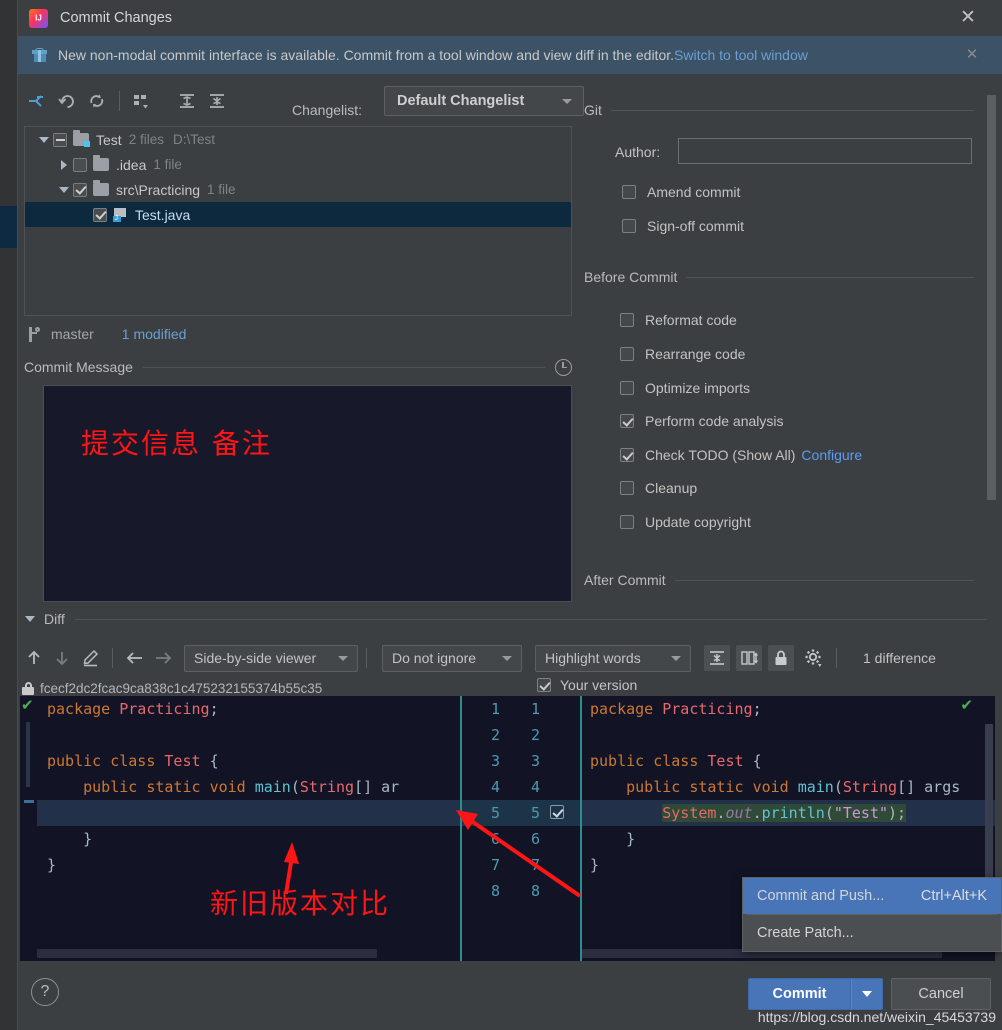 The height and width of the screenshot is (1030, 1002). I want to click on folder-modified-icon, so click(81, 138).